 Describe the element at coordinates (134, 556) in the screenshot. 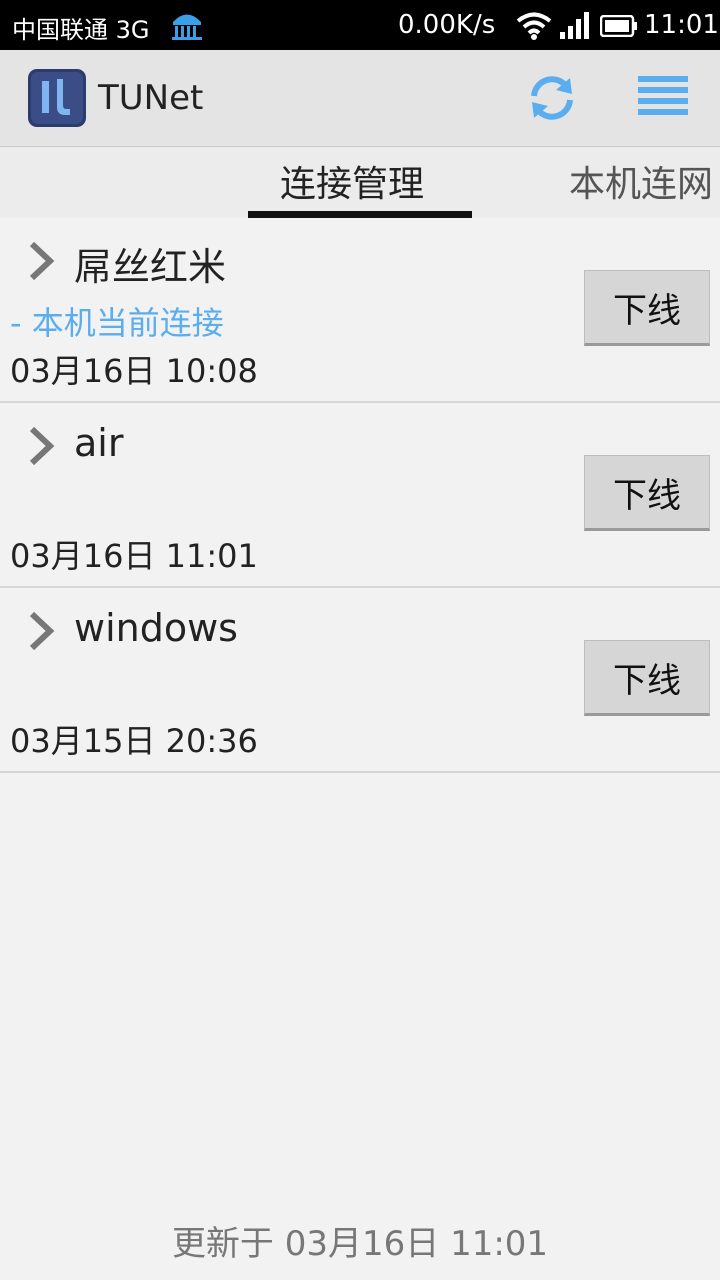

I see `connection-time: 03月16日 11:01` at that location.